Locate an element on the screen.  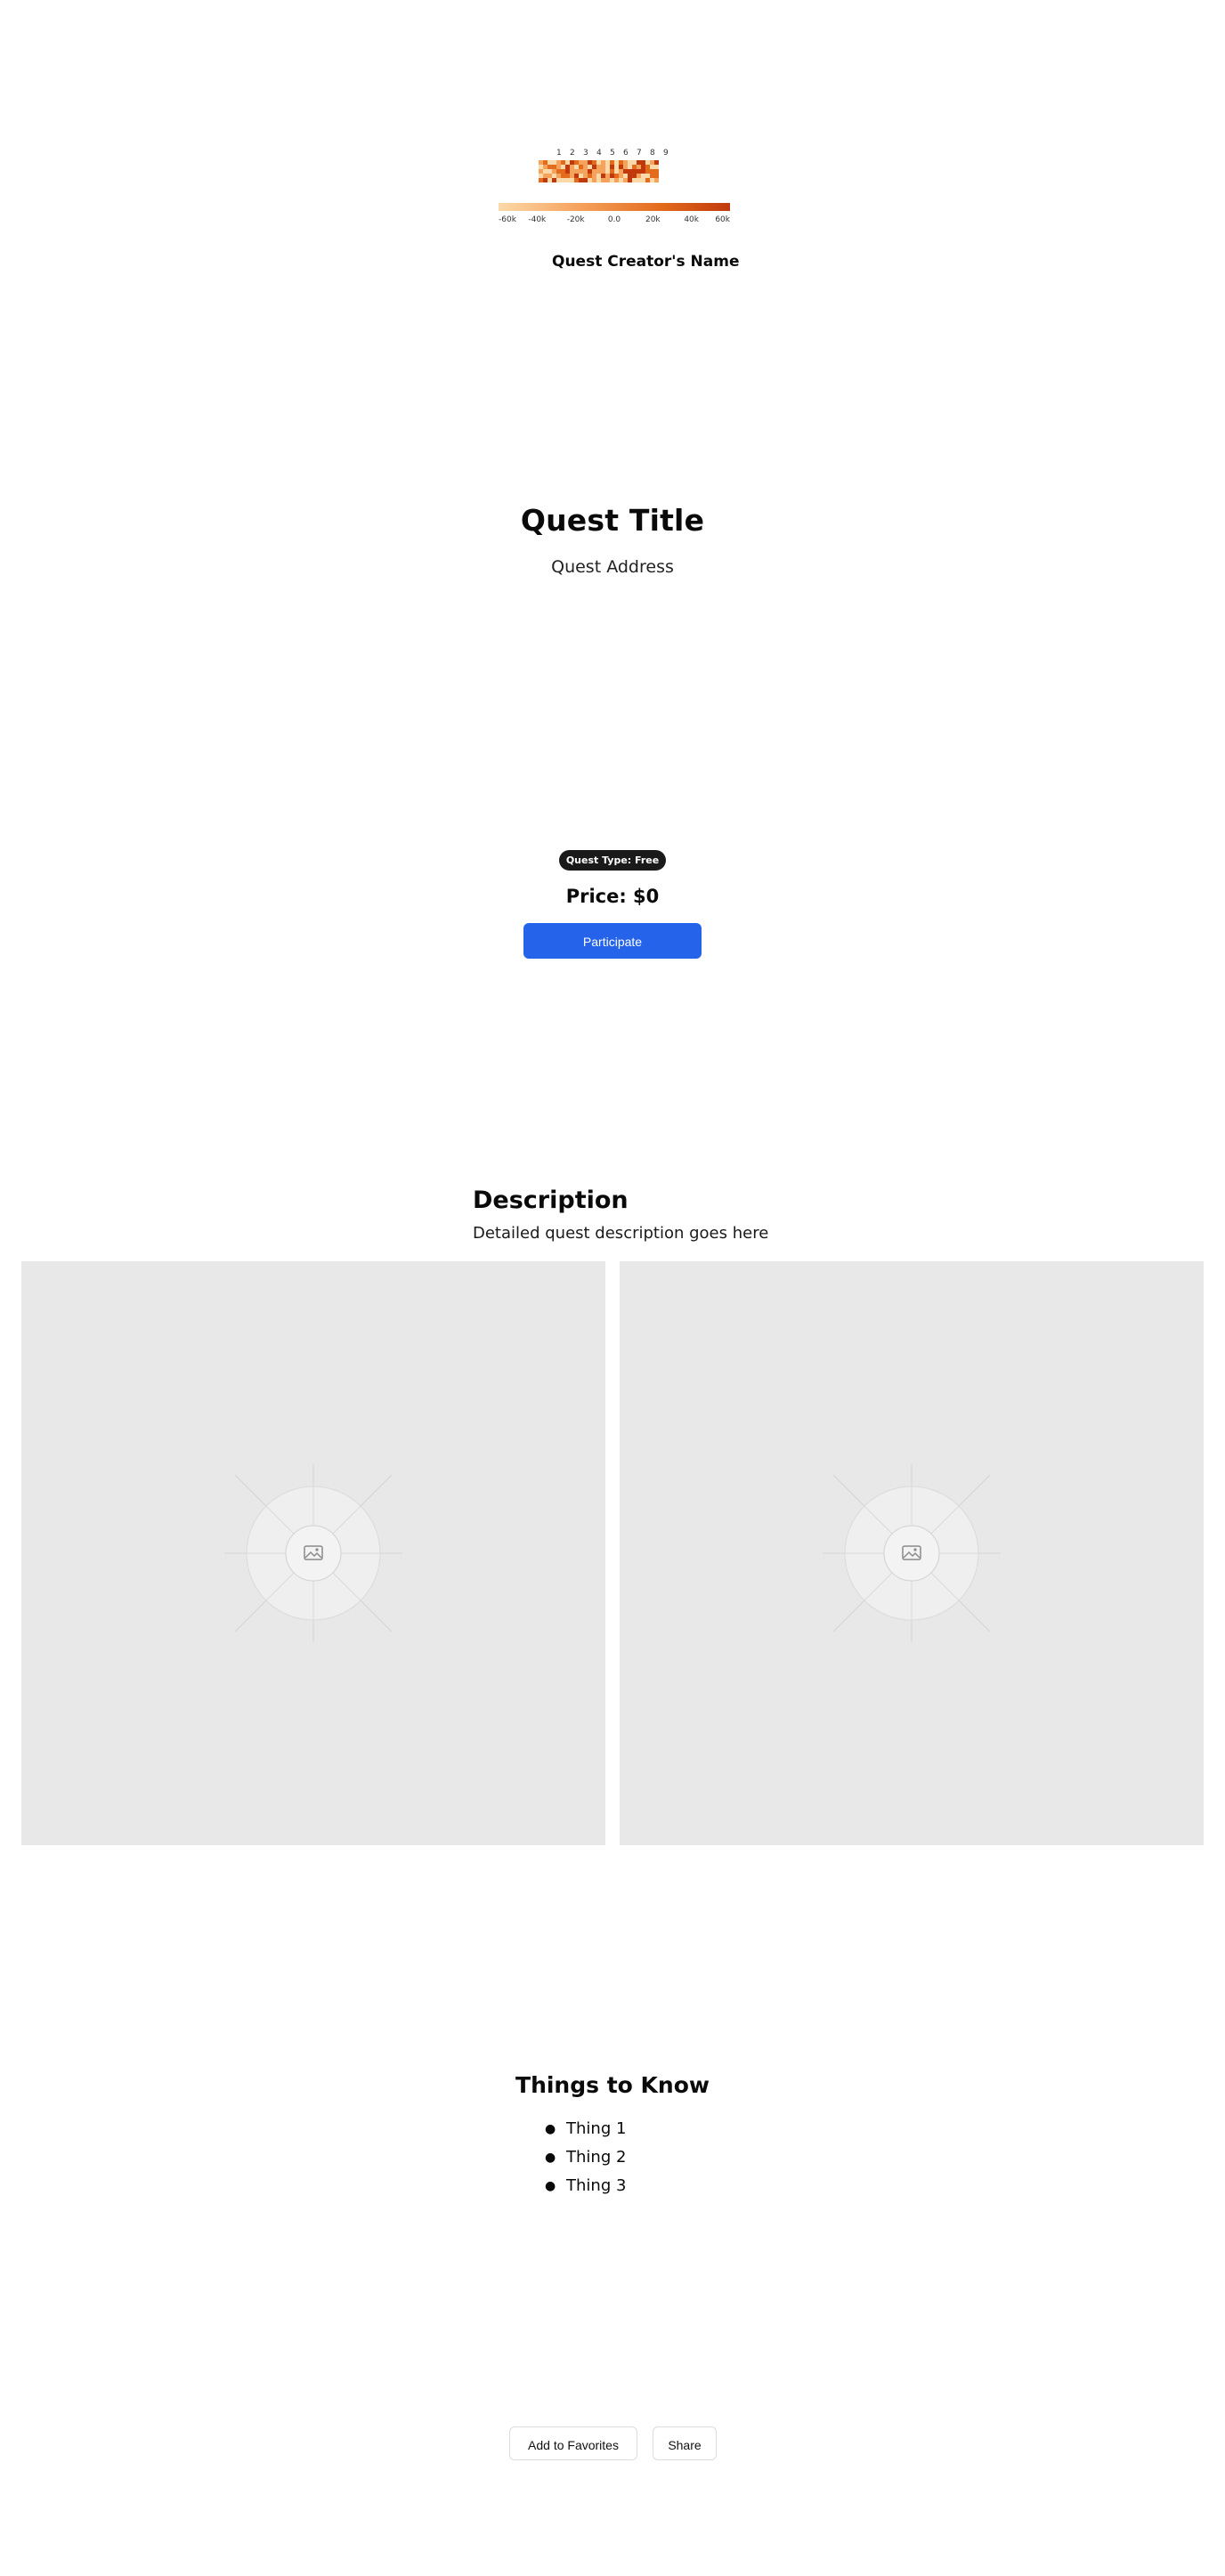
share-button: Share is located at coordinates (685, 2443).